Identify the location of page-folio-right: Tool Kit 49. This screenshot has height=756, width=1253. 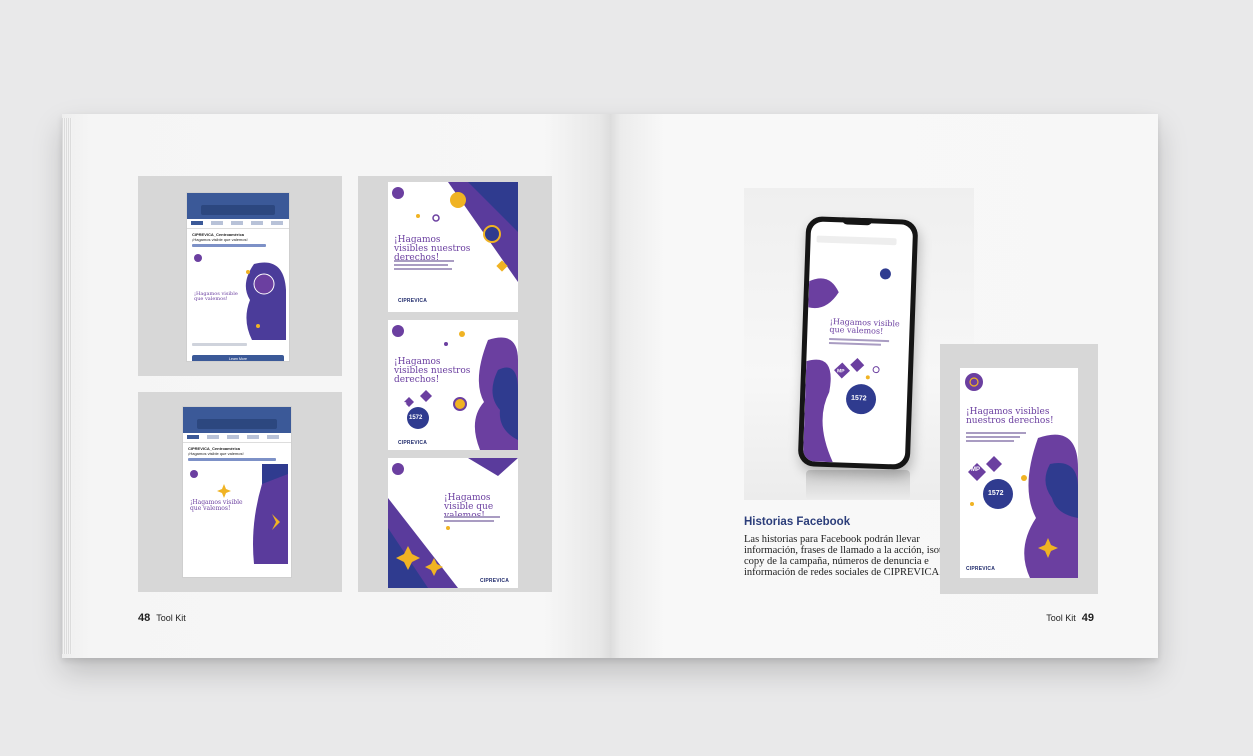
(1070, 618).